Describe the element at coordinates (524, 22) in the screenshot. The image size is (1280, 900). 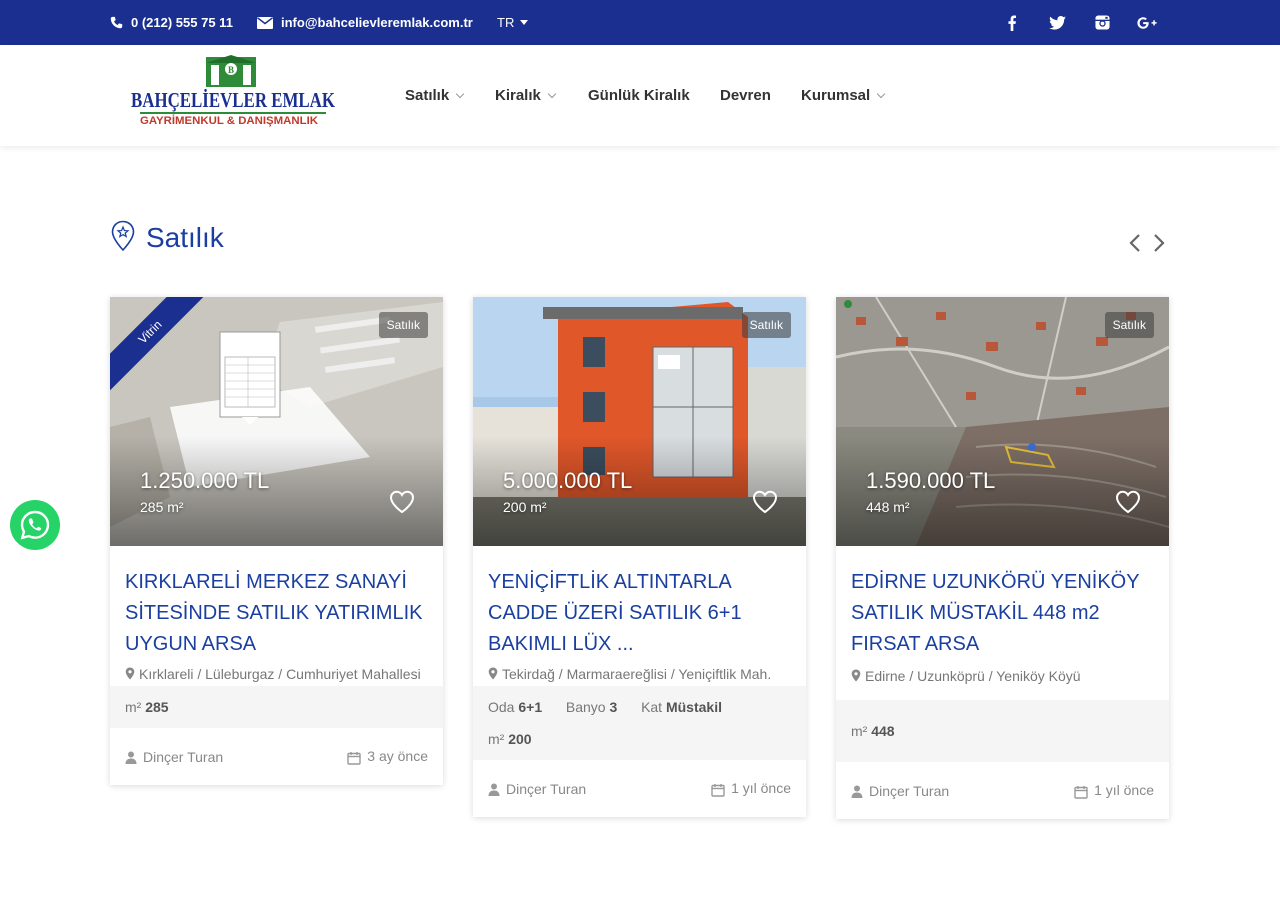
I see `caret-down-icon` at that location.